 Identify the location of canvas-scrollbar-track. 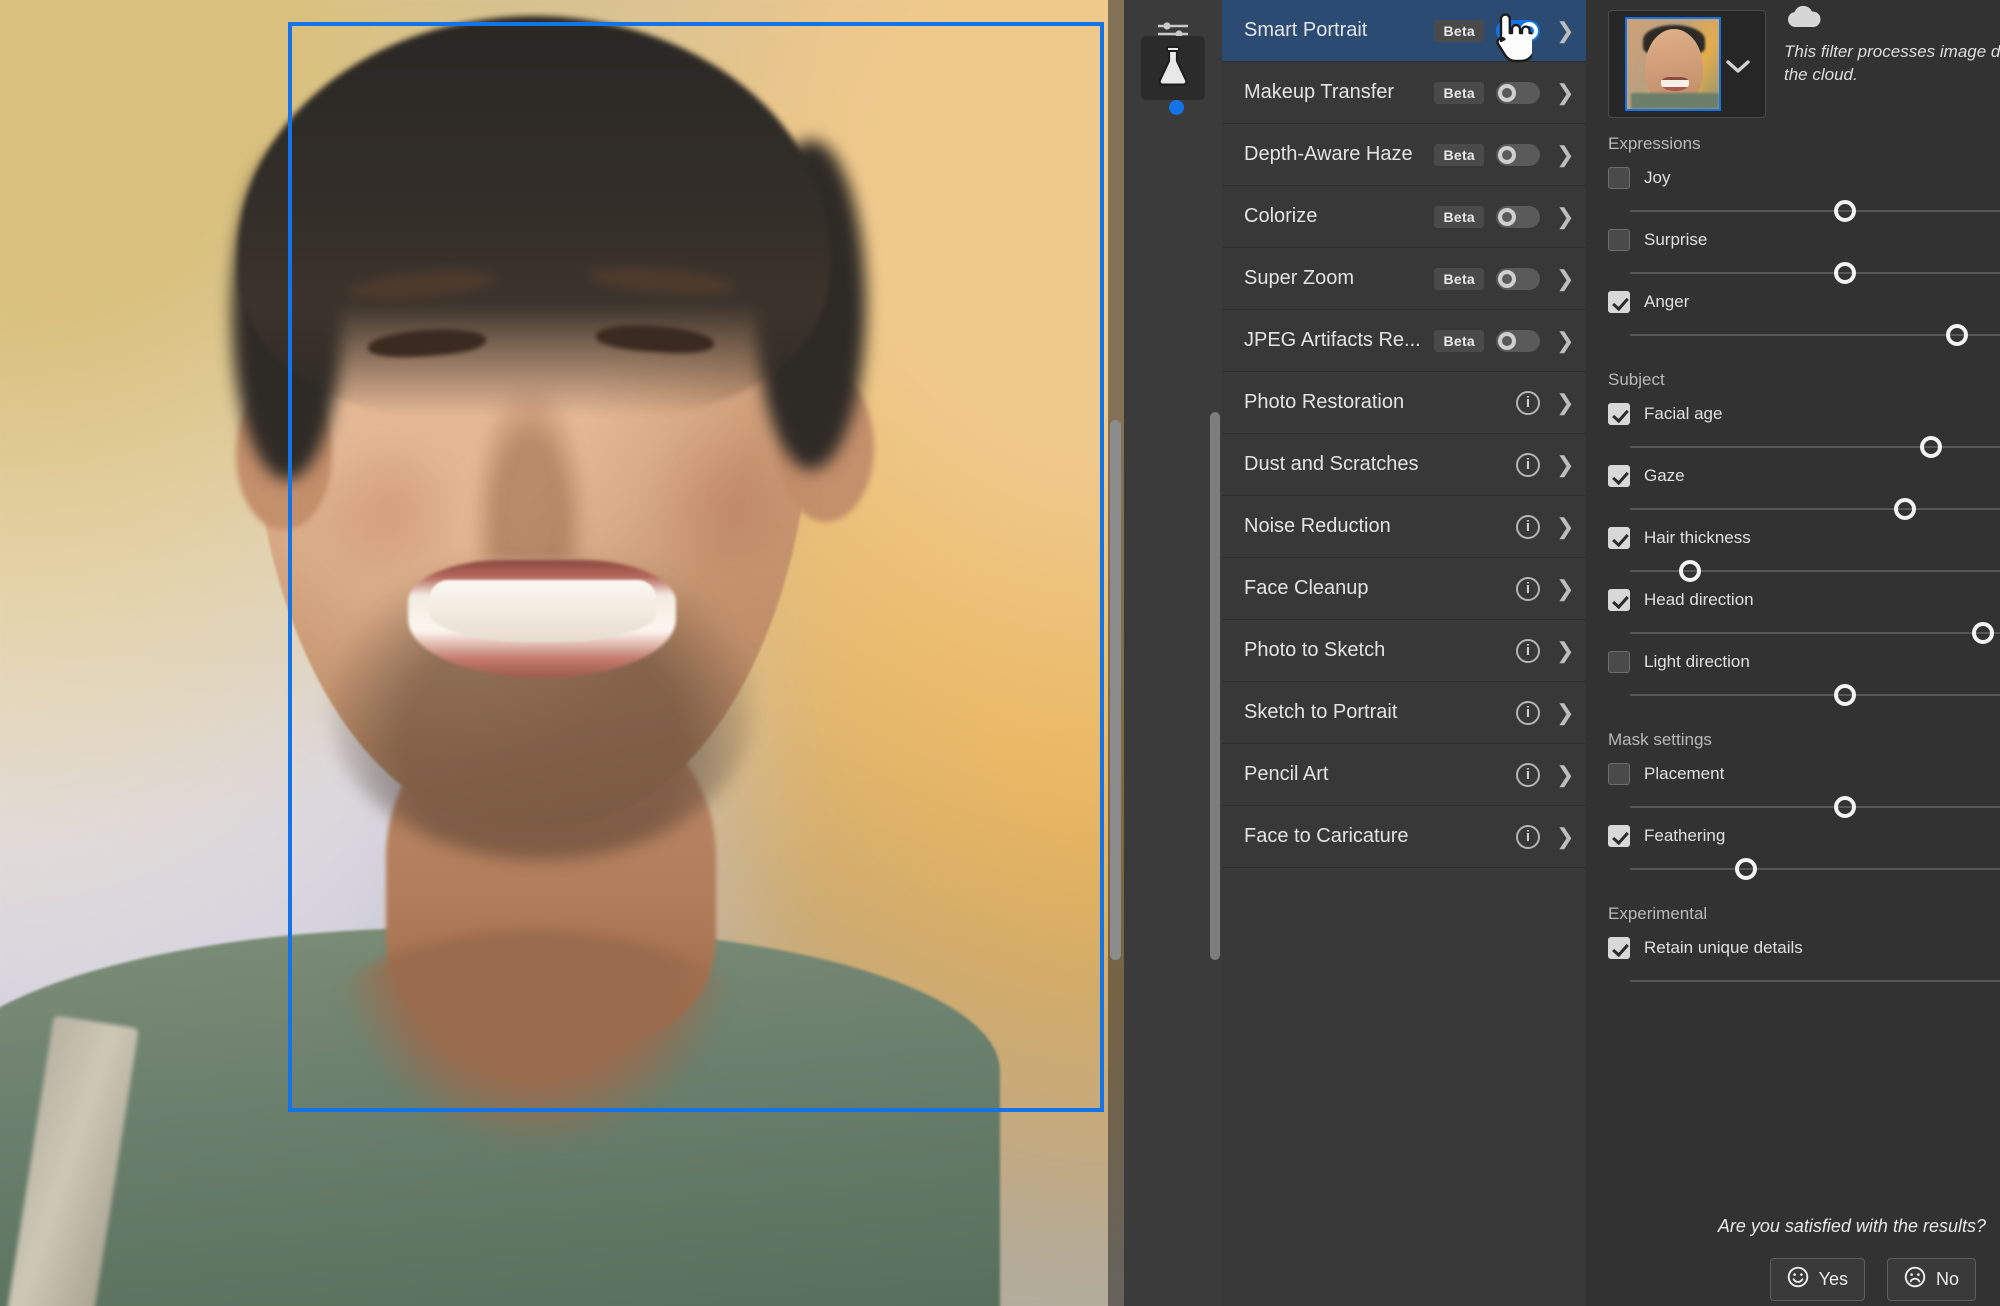
(1116, 653).